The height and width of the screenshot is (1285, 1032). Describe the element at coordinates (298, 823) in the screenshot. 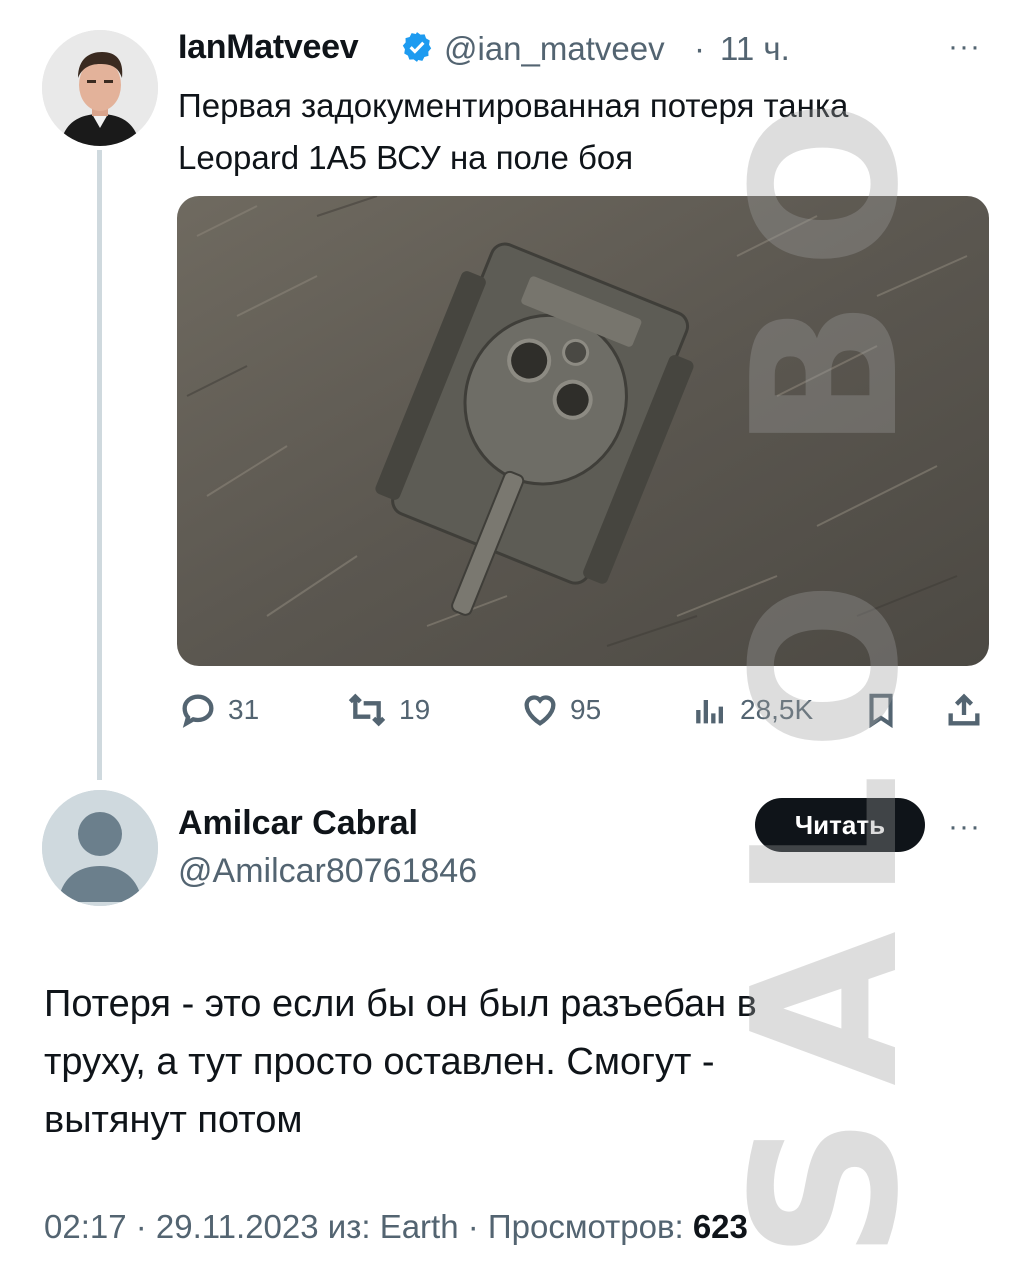

I see `reply-author-name: Amilcar Cabral` at that location.